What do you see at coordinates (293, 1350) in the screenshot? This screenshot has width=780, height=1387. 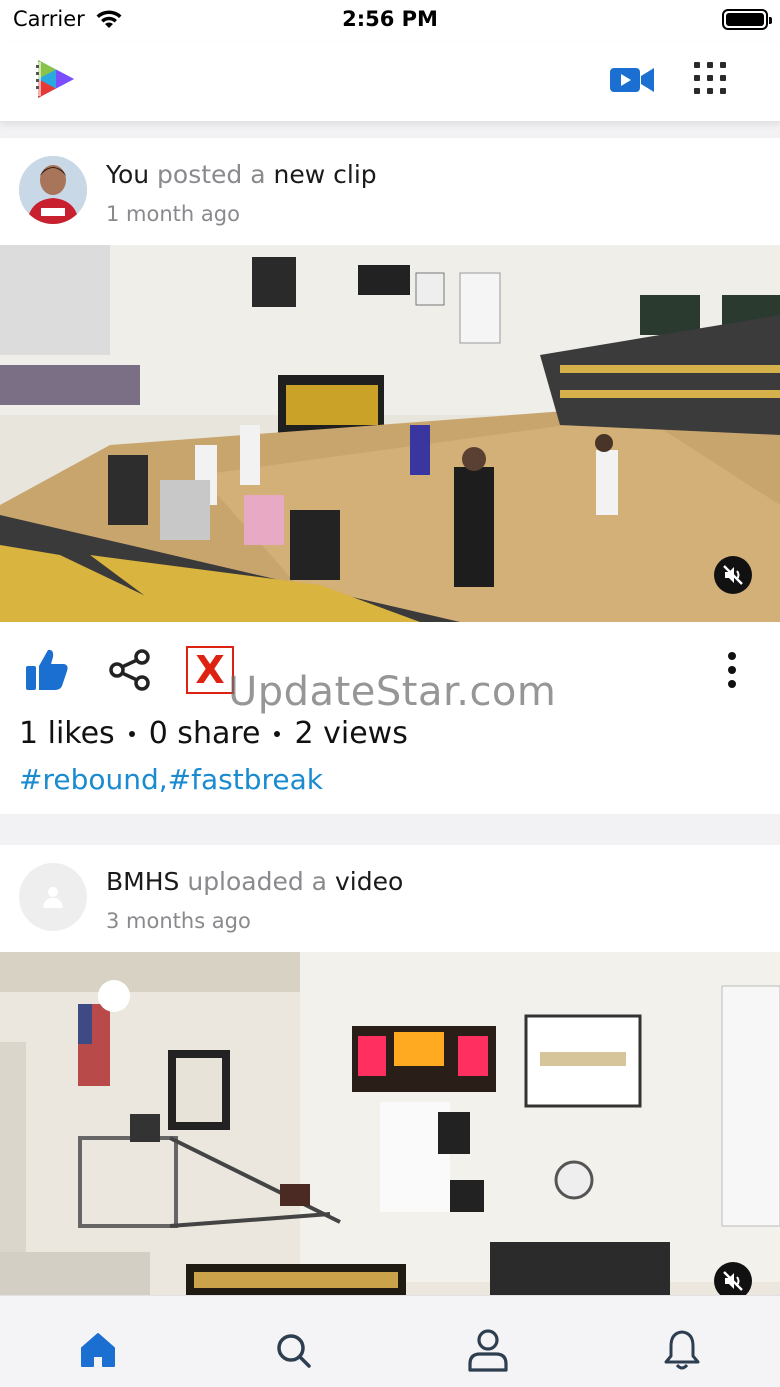 I see `search-icon` at bounding box center [293, 1350].